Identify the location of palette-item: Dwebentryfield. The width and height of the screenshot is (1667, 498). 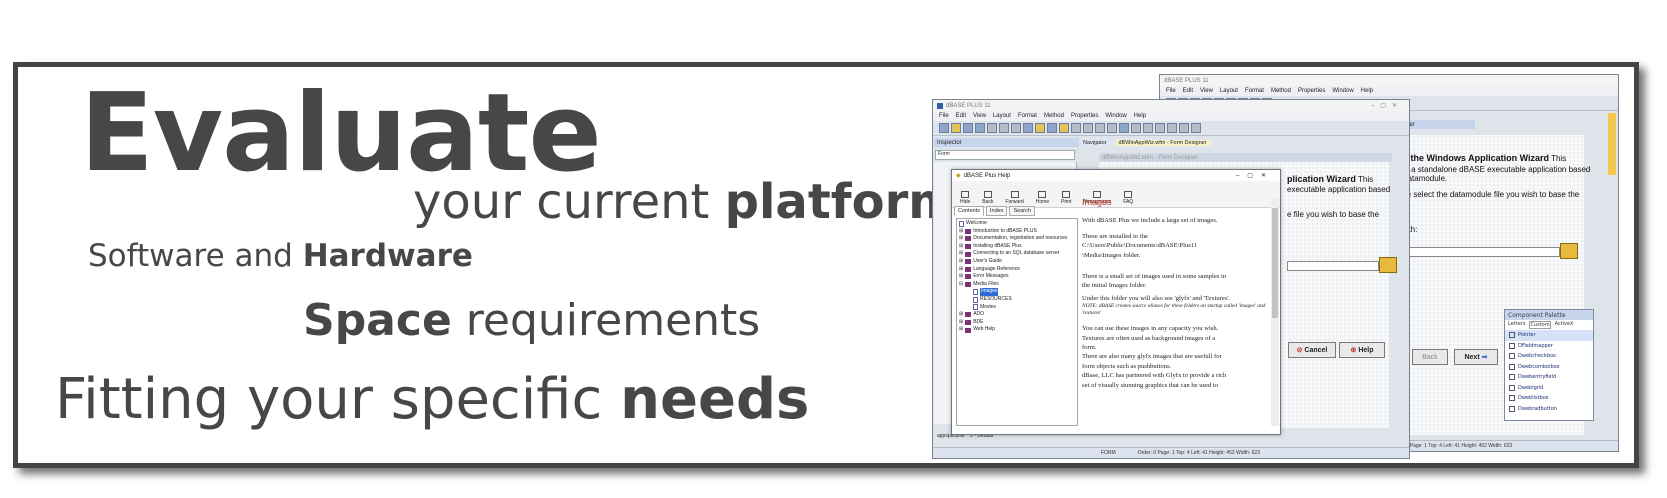
(1549, 377).